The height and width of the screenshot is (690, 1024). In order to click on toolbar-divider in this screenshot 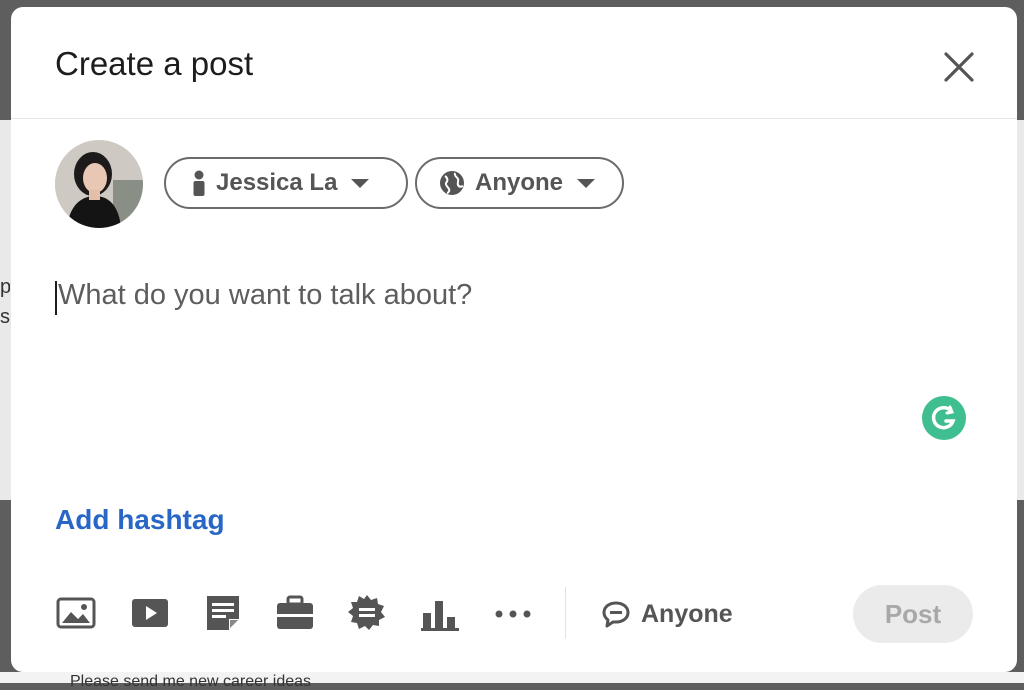, I will do `click(565, 613)`.